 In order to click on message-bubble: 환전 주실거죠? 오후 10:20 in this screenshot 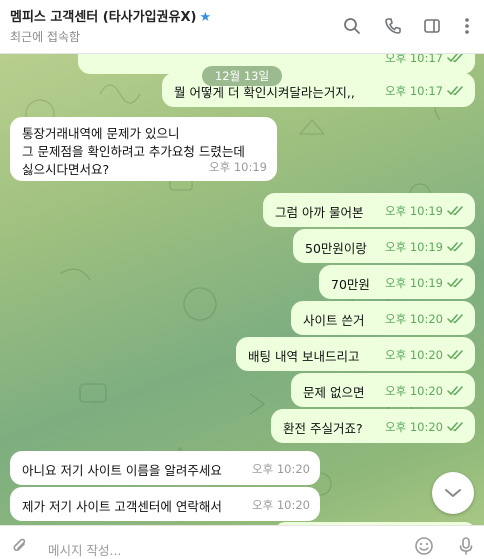, I will do `click(373, 426)`.